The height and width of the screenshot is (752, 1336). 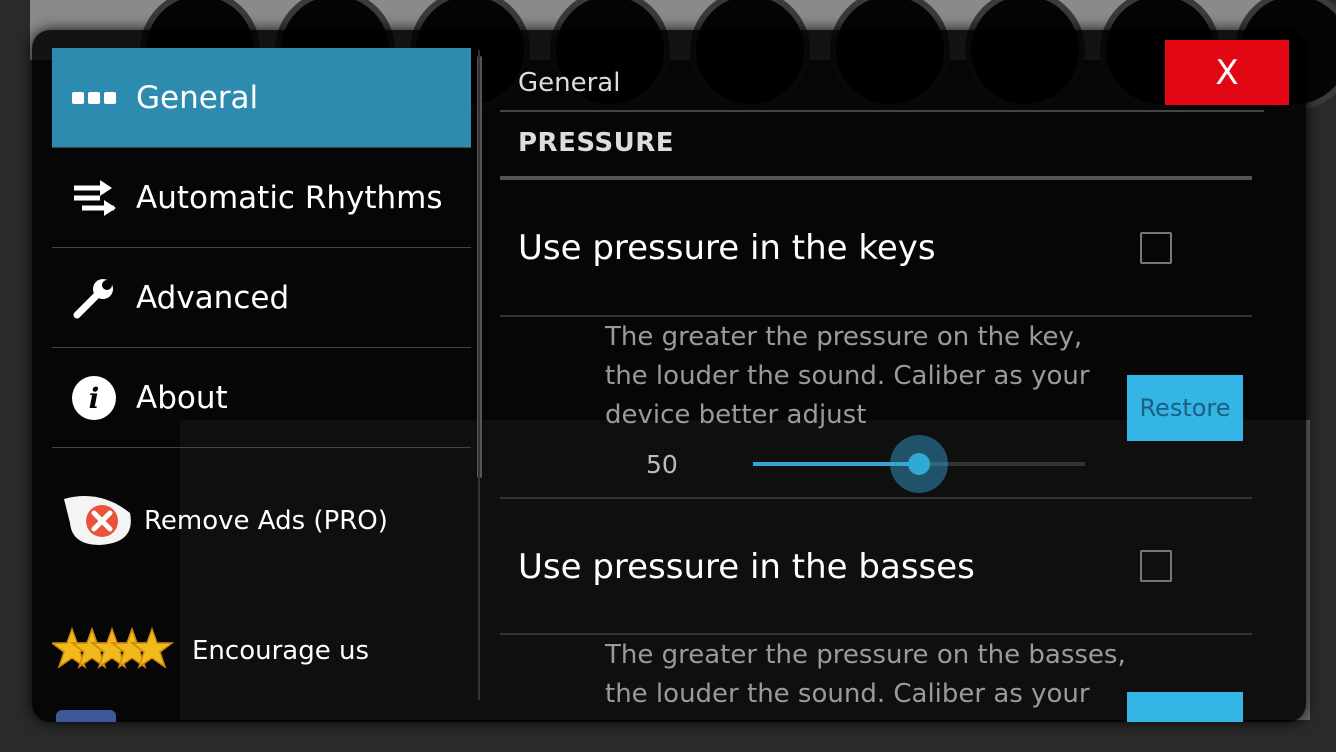 I want to click on pressure-slider, so click(x=919, y=464).